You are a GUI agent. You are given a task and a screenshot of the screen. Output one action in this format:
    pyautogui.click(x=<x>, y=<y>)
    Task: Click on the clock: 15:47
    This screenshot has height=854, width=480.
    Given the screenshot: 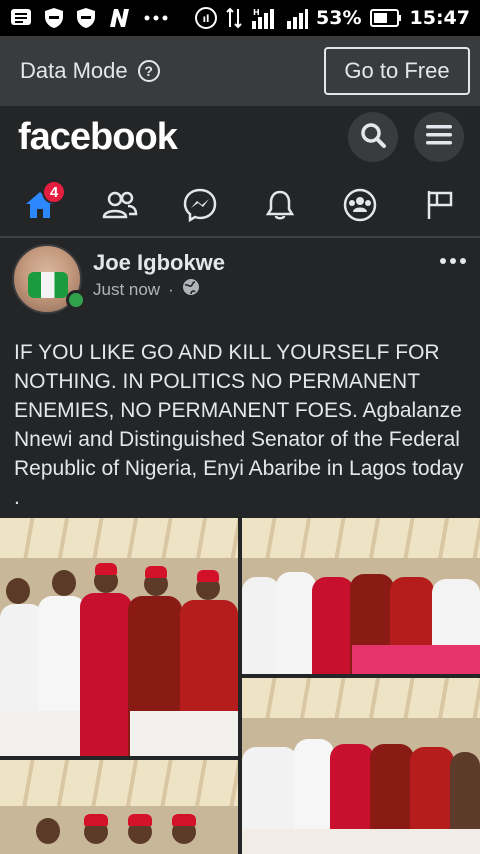 What is the action you would take?
    pyautogui.click(x=439, y=18)
    